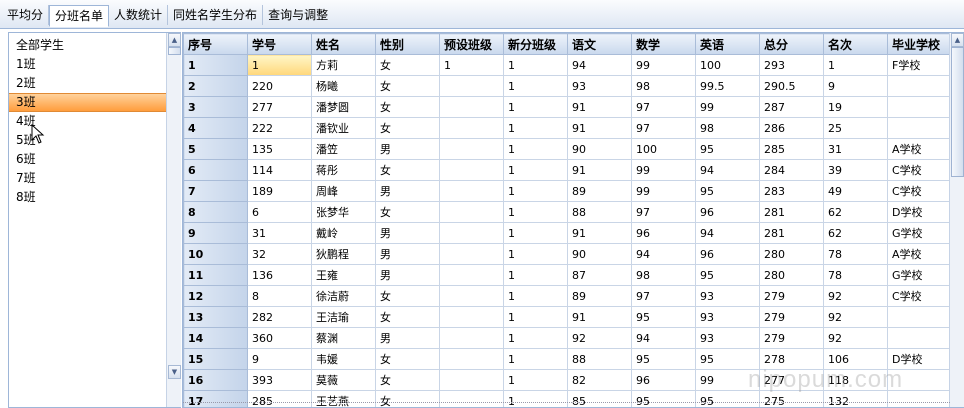 This screenshot has width=964, height=408. What do you see at coordinates (536, 44) in the screenshot?
I see `column-header: 新分班级` at bounding box center [536, 44].